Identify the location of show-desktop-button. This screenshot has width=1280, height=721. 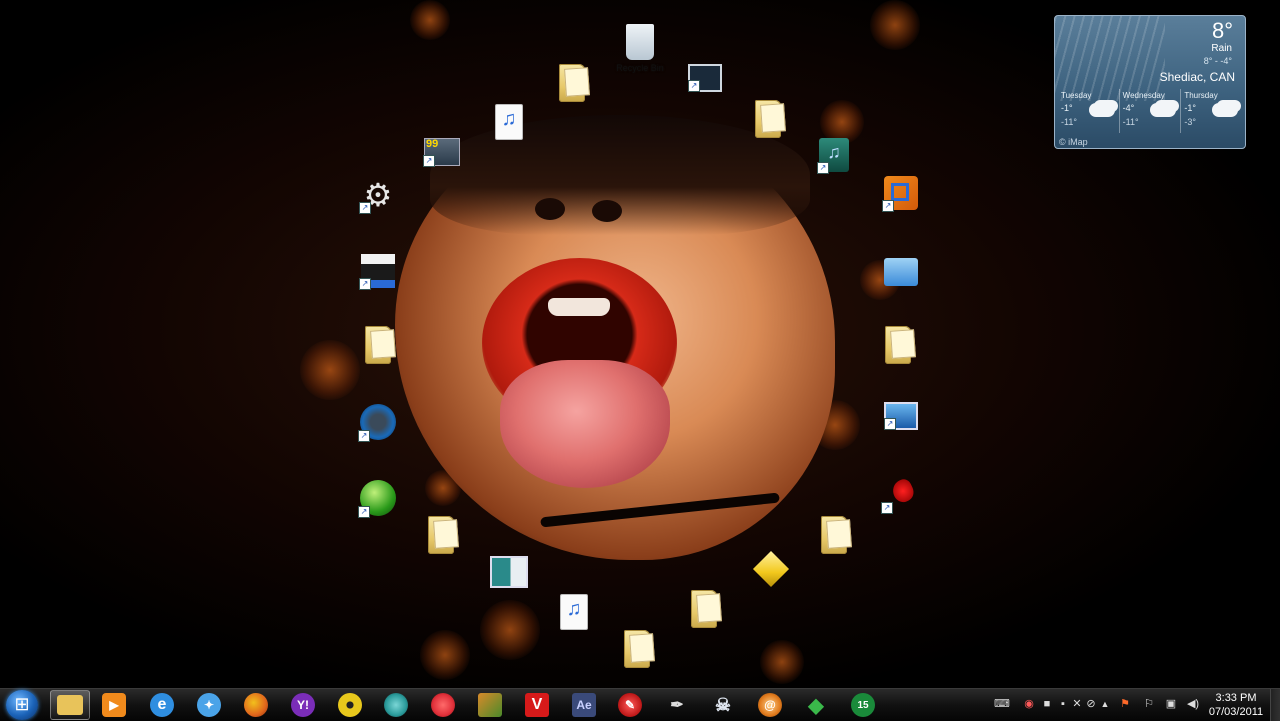
(1275, 705).